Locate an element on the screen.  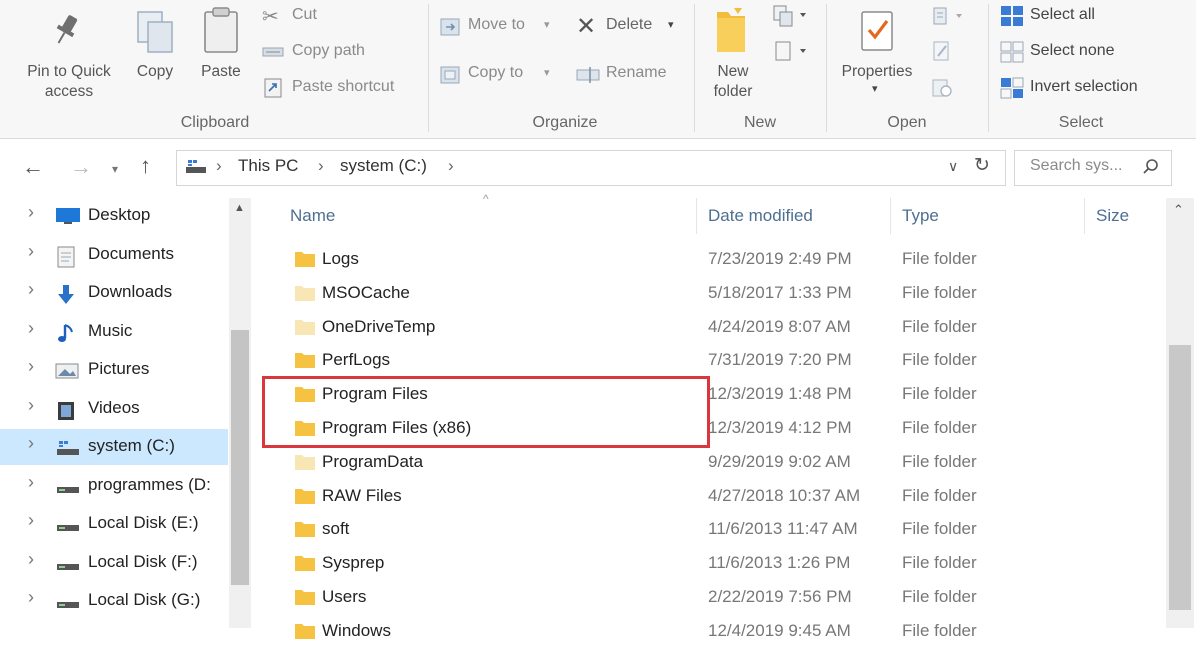
column-header-type: Type is located at coordinates (920, 216).